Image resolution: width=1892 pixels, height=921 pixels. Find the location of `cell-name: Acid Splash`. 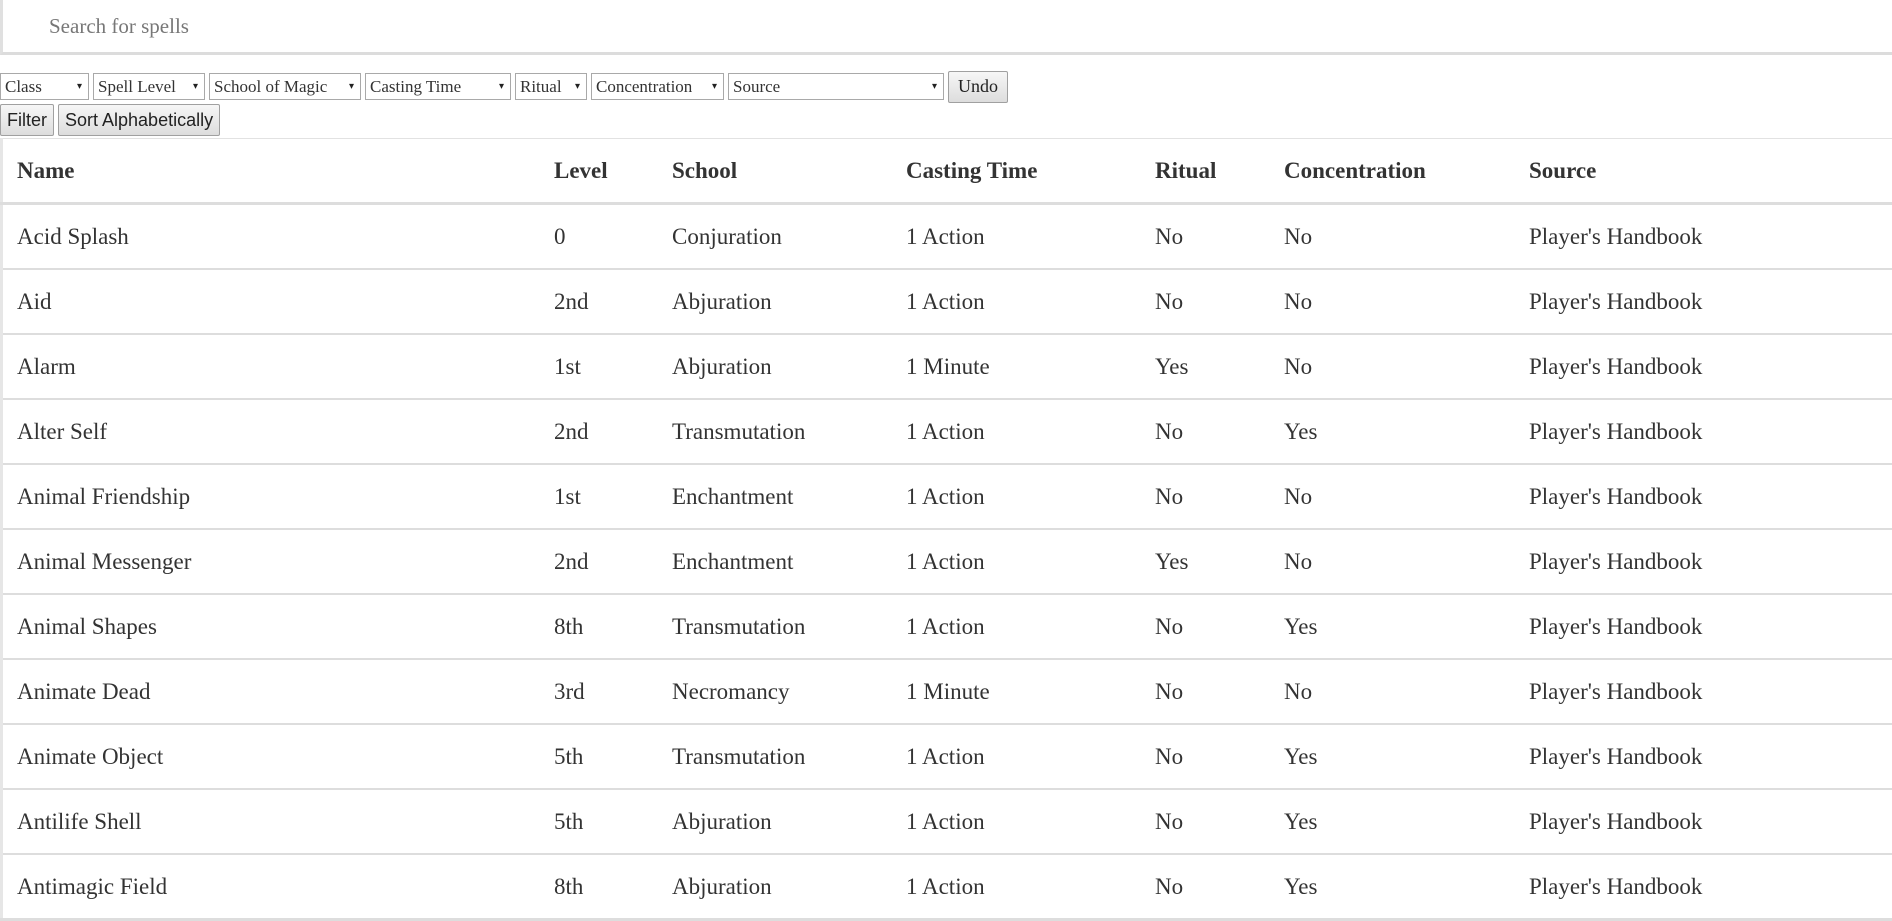

cell-name: Acid Splash is located at coordinates (278, 237).